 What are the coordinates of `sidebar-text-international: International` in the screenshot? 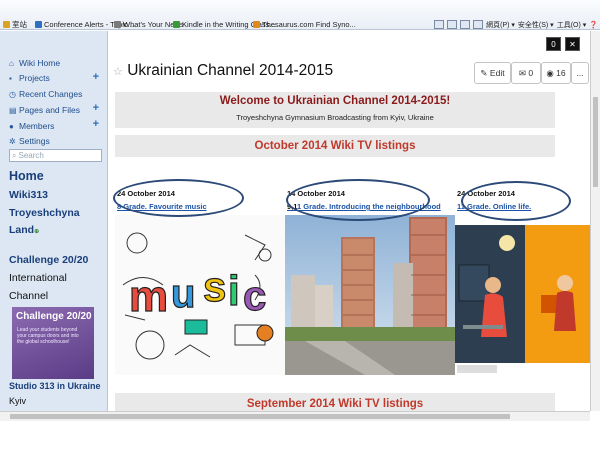 It's located at (38, 278).